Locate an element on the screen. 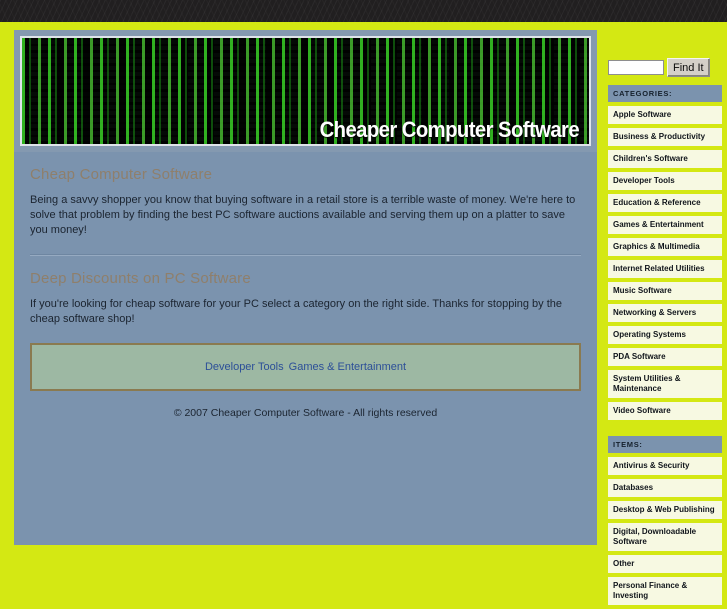  banner-inner-border: Cheaper Computer Software is located at coordinates (305, 91).